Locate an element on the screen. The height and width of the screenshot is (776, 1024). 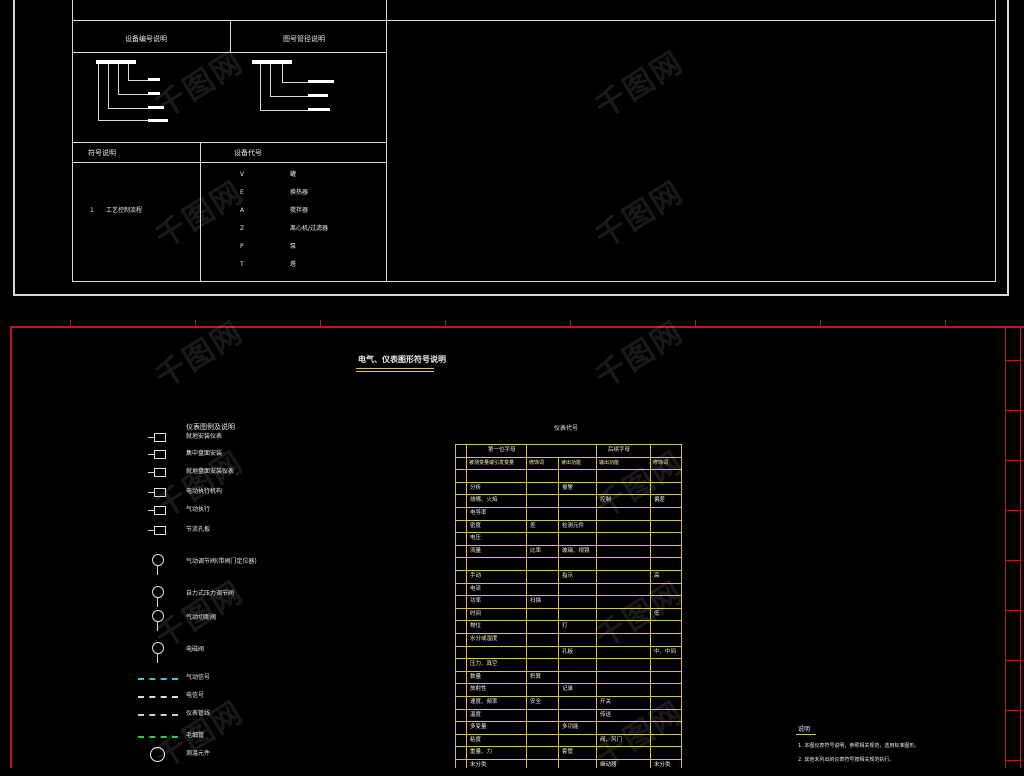
symbol-label: 自力式压力调节阀 is located at coordinates (210, 593).